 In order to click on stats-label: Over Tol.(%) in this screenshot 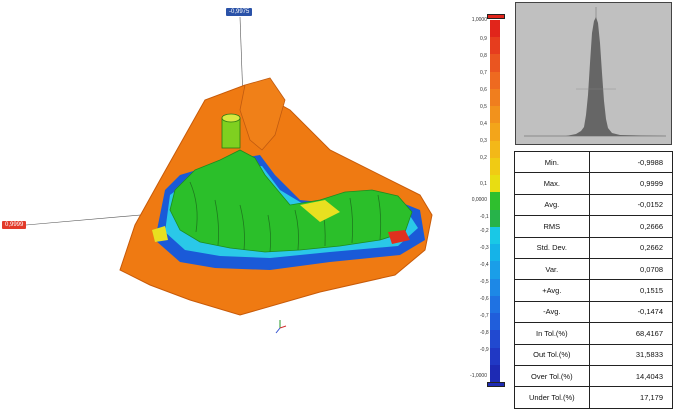, I will do `click(552, 376)`.